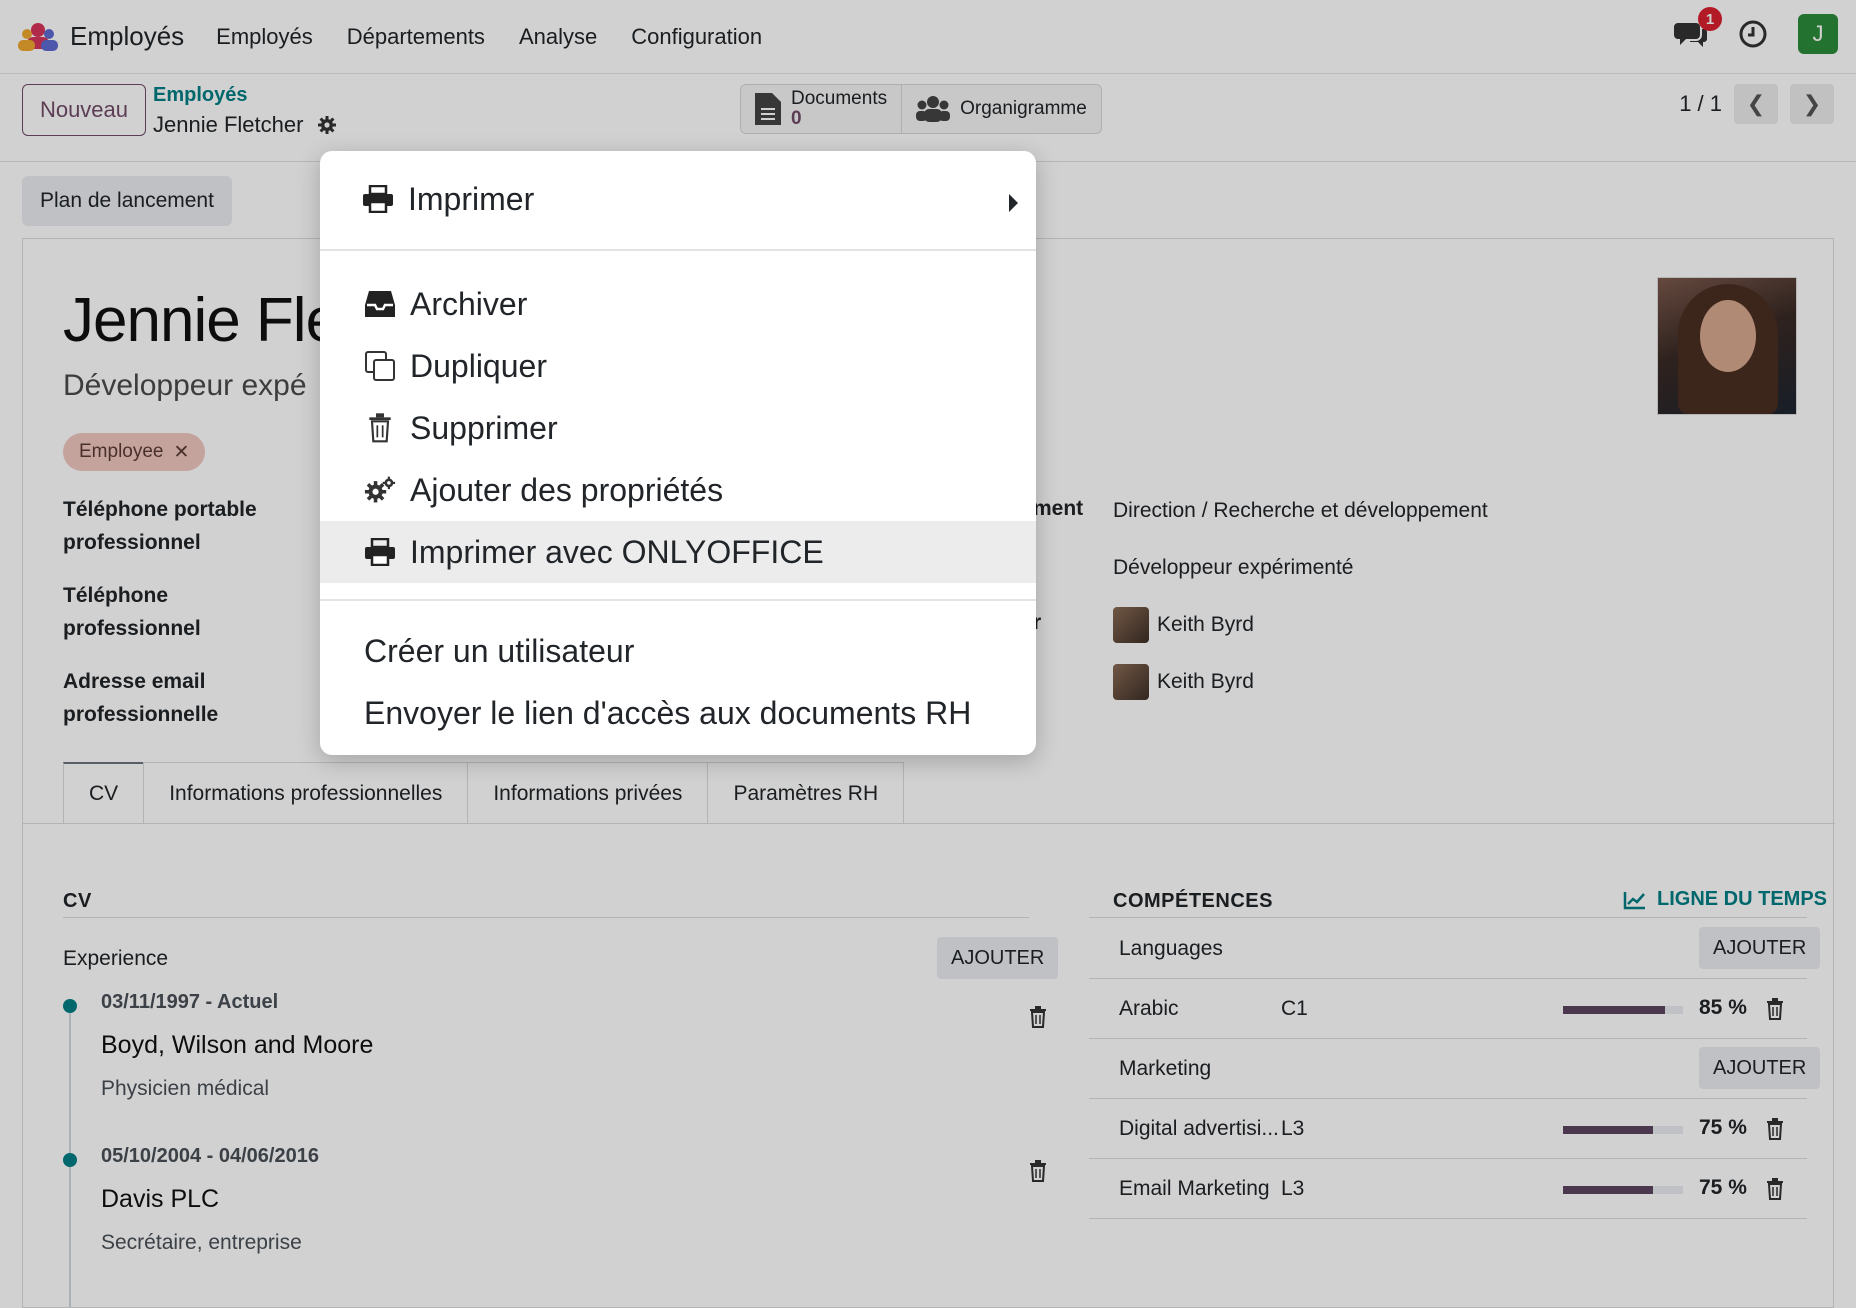  I want to click on copy-icon, so click(380, 366).